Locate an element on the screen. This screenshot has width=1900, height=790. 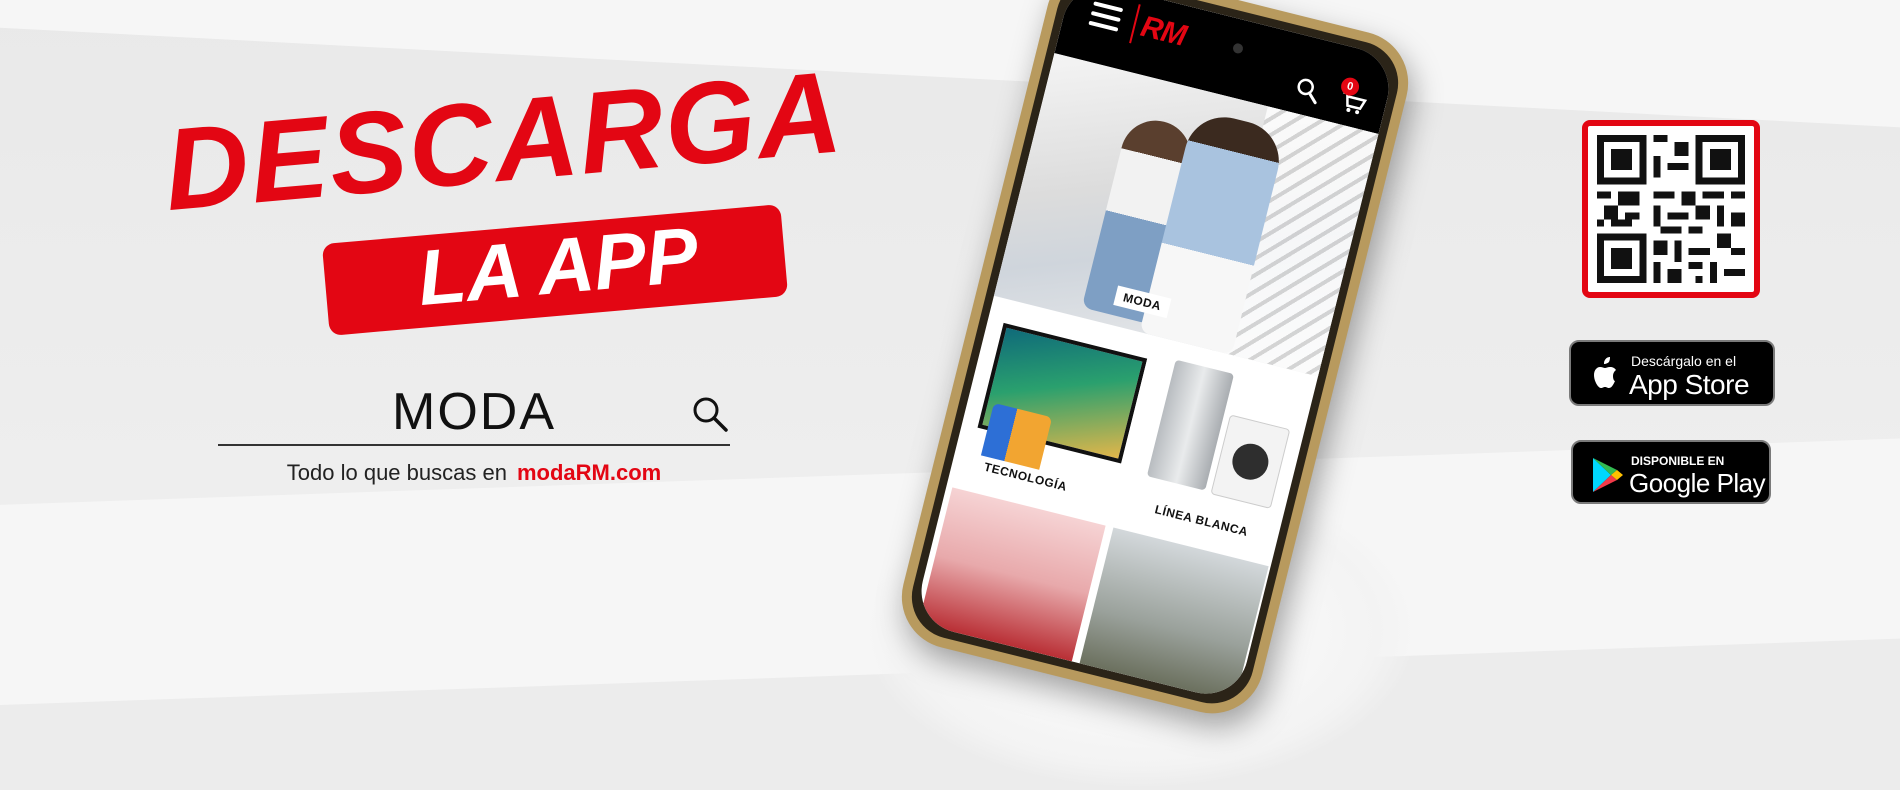
google-play-button: DISPONIBLE EN Google Play is located at coordinates (1671, 472).